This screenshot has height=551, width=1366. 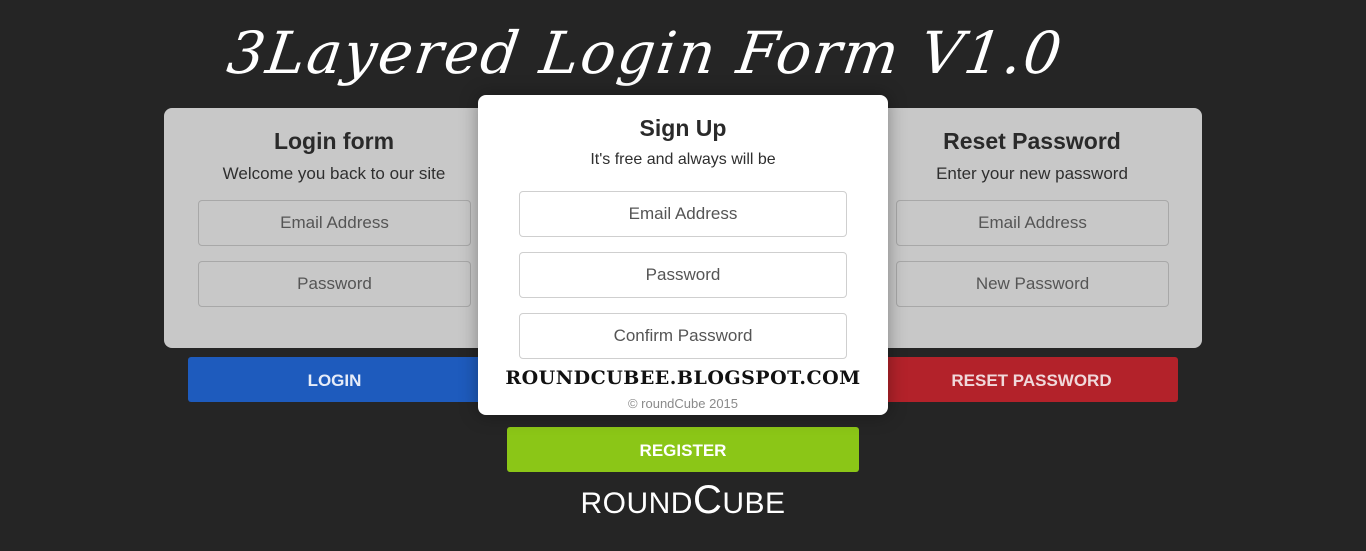 What do you see at coordinates (683, 159) in the screenshot?
I see `signup-subtitle: It's free and always will be` at bounding box center [683, 159].